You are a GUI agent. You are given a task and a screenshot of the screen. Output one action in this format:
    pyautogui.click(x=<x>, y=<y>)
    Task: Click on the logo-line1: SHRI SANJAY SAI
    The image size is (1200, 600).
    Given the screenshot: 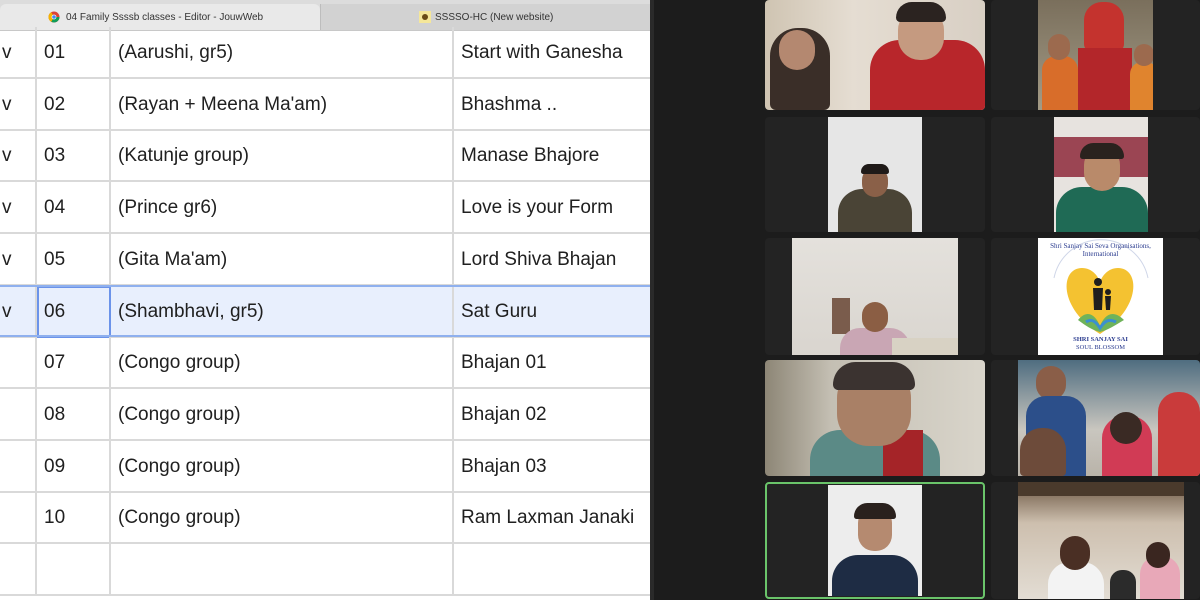 What is the action you would take?
    pyautogui.click(x=1100, y=339)
    